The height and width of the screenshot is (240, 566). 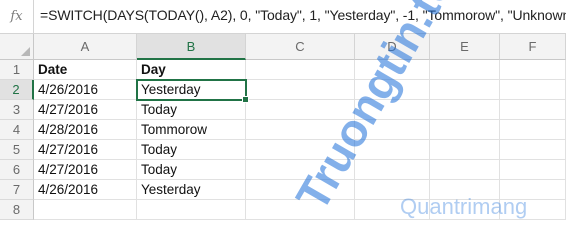 What do you see at coordinates (392, 150) in the screenshot?
I see `cell-d5` at bounding box center [392, 150].